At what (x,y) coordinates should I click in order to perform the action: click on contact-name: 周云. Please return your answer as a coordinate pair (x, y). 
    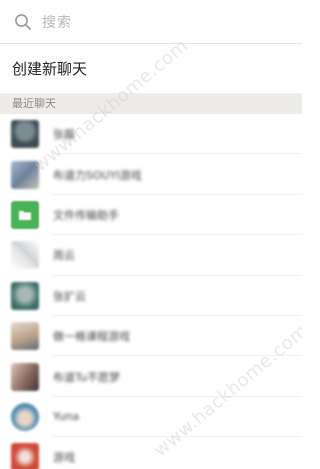
    Looking at the image, I should click on (64, 256).